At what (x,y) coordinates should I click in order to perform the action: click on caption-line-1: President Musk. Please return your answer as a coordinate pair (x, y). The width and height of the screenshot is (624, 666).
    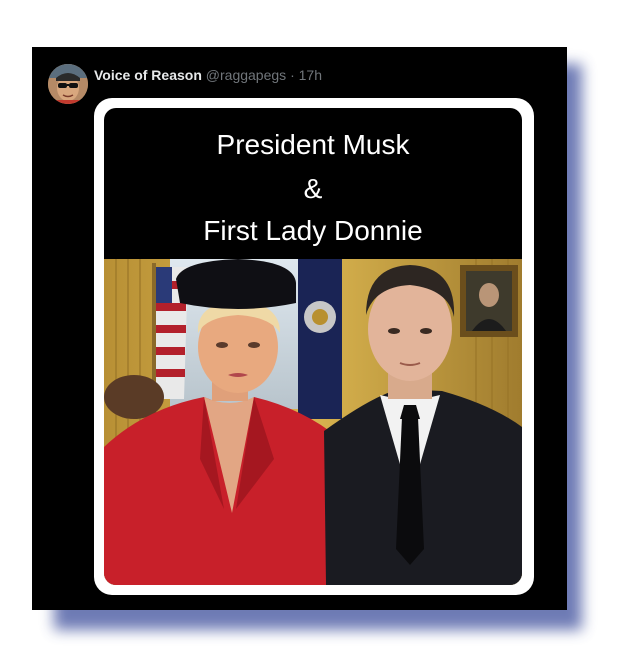
    Looking at the image, I should click on (313, 144).